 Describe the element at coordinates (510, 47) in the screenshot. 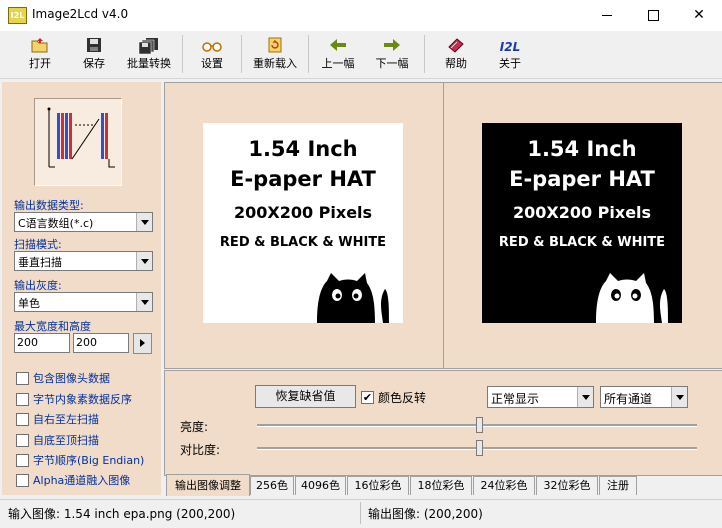

I see `i2l-logo-icon: I2L` at that location.